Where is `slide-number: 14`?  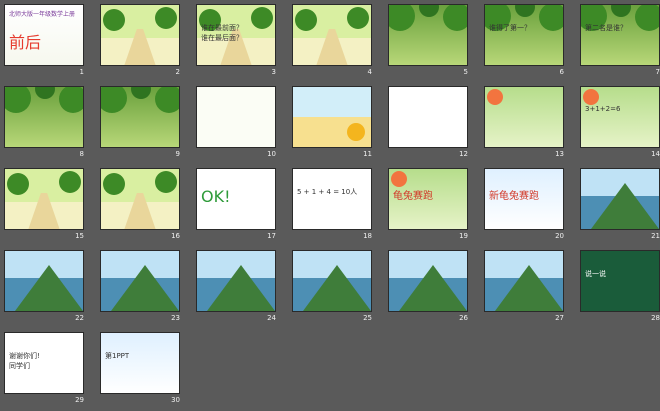 slide-number: 14 is located at coordinates (655, 154).